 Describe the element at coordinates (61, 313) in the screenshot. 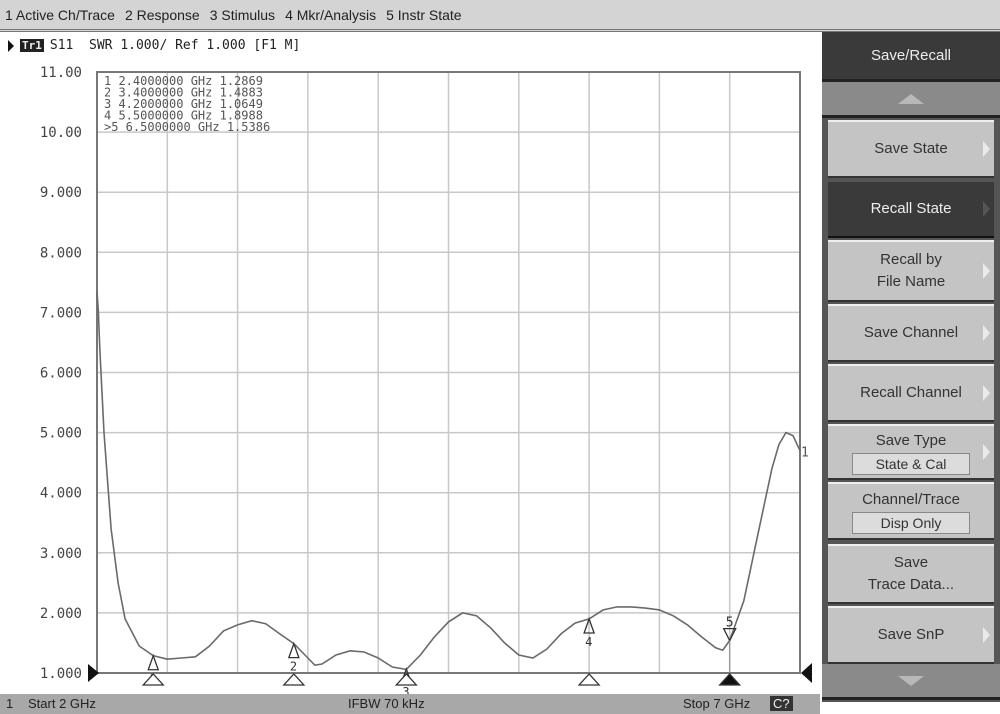

I see `y-tick-label: 7.000` at that location.